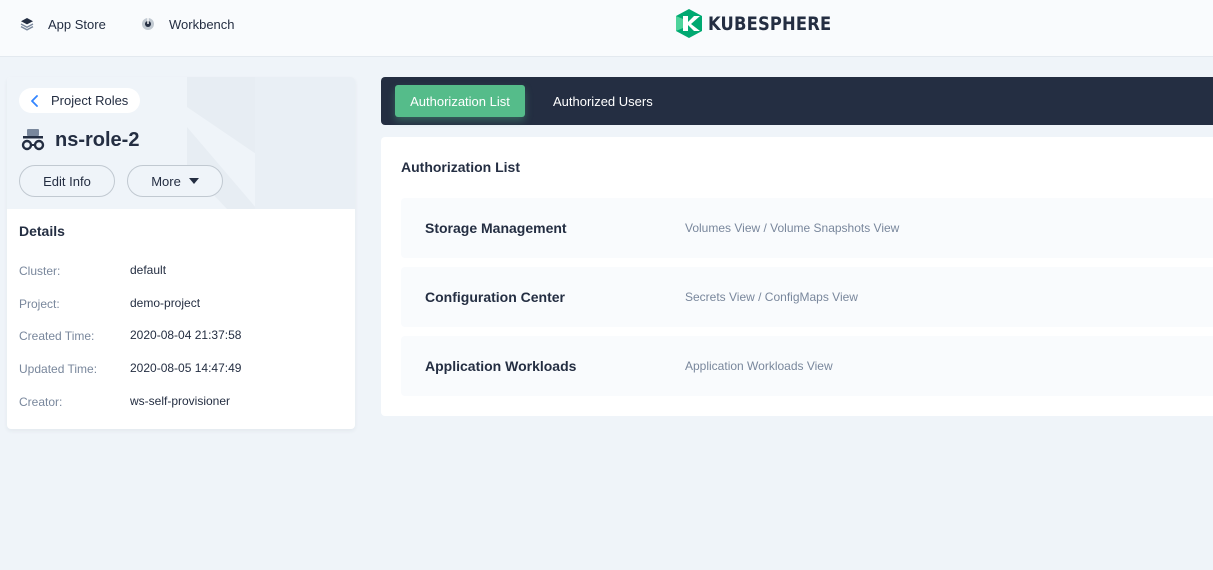  Describe the element at coordinates (202, 24) in the screenshot. I see `nav-workbench-label: Workbench` at that location.